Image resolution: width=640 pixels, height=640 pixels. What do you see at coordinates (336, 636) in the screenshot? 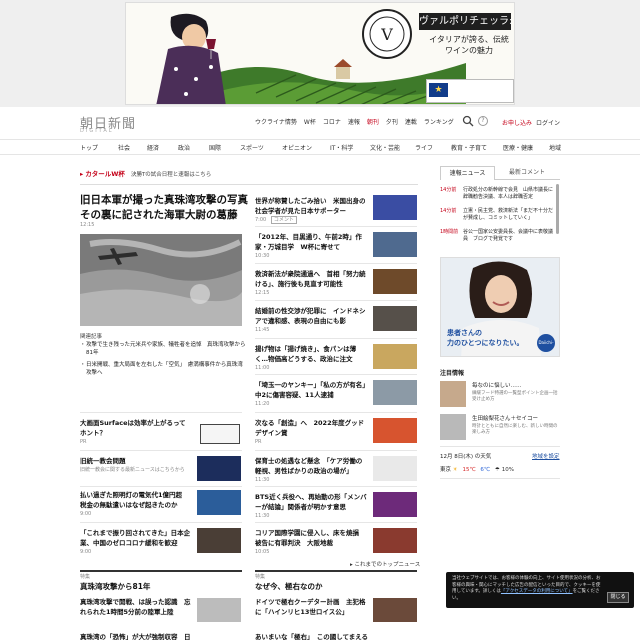
I see `story-title: あいまいな「極右」 この國してまえる` at bounding box center [336, 636].